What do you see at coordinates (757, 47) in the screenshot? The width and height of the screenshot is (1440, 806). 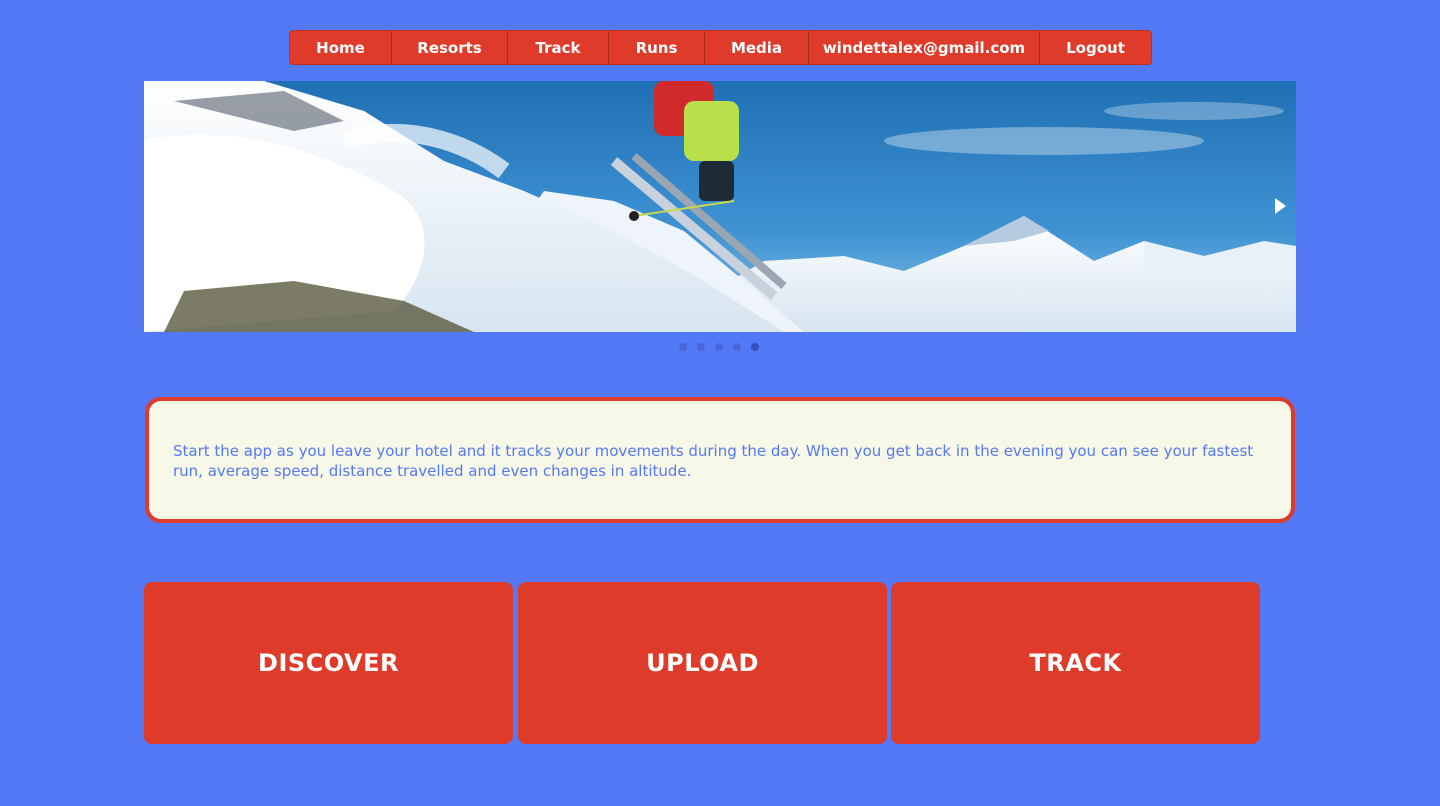 I see `nav-media: Media` at bounding box center [757, 47].